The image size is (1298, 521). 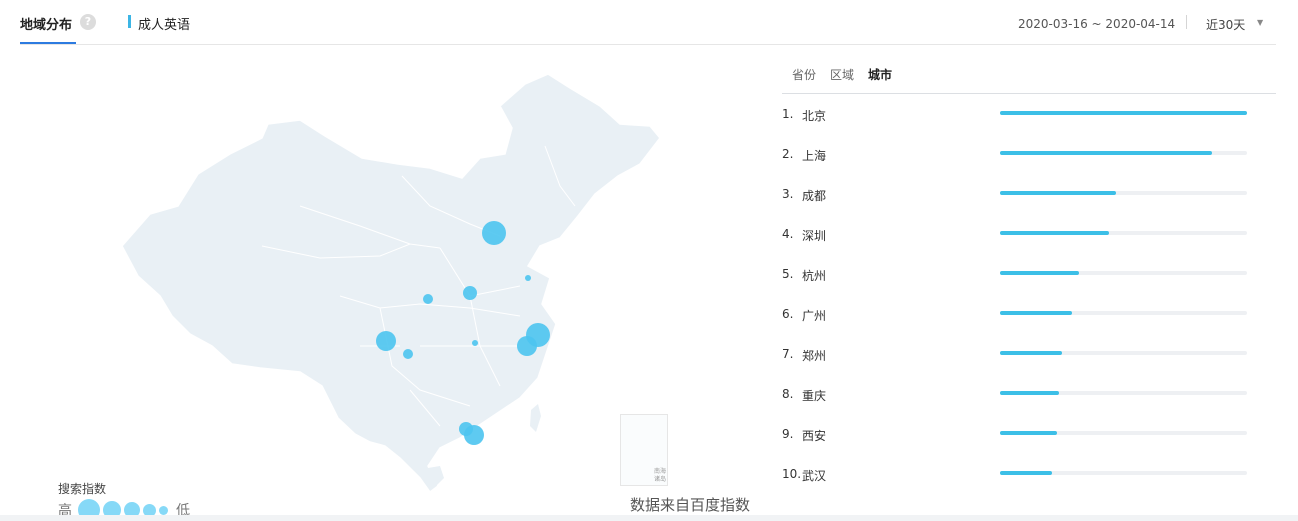 I want to click on rank-number: 7., so click(x=788, y=354).